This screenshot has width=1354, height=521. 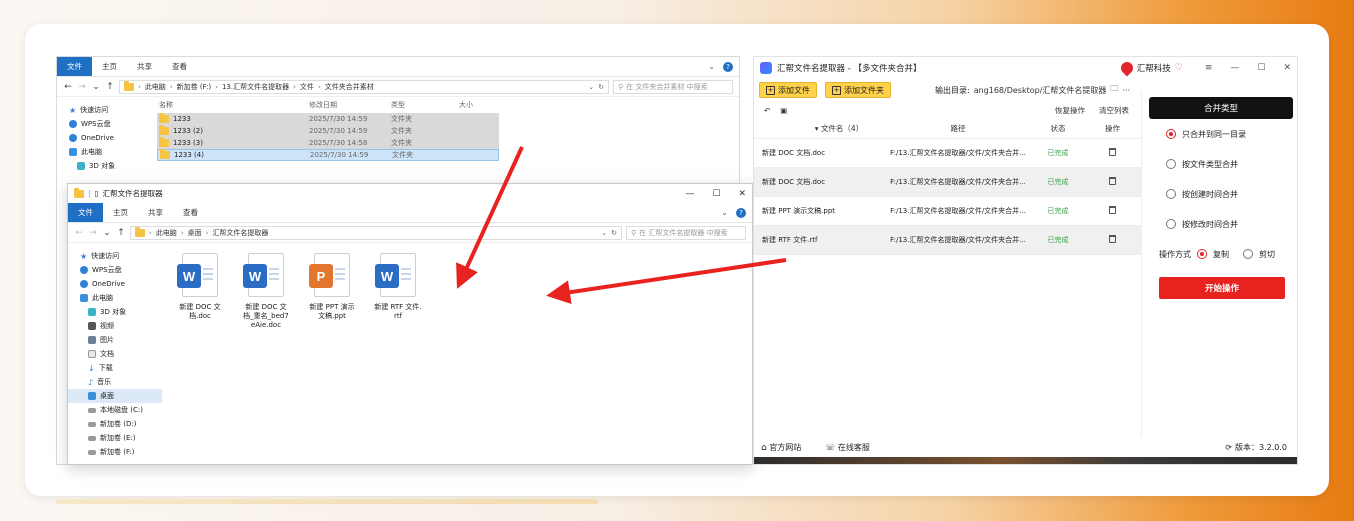 I want to click on address-dropdown-icon: ⌄, so click(x=591, y=87).